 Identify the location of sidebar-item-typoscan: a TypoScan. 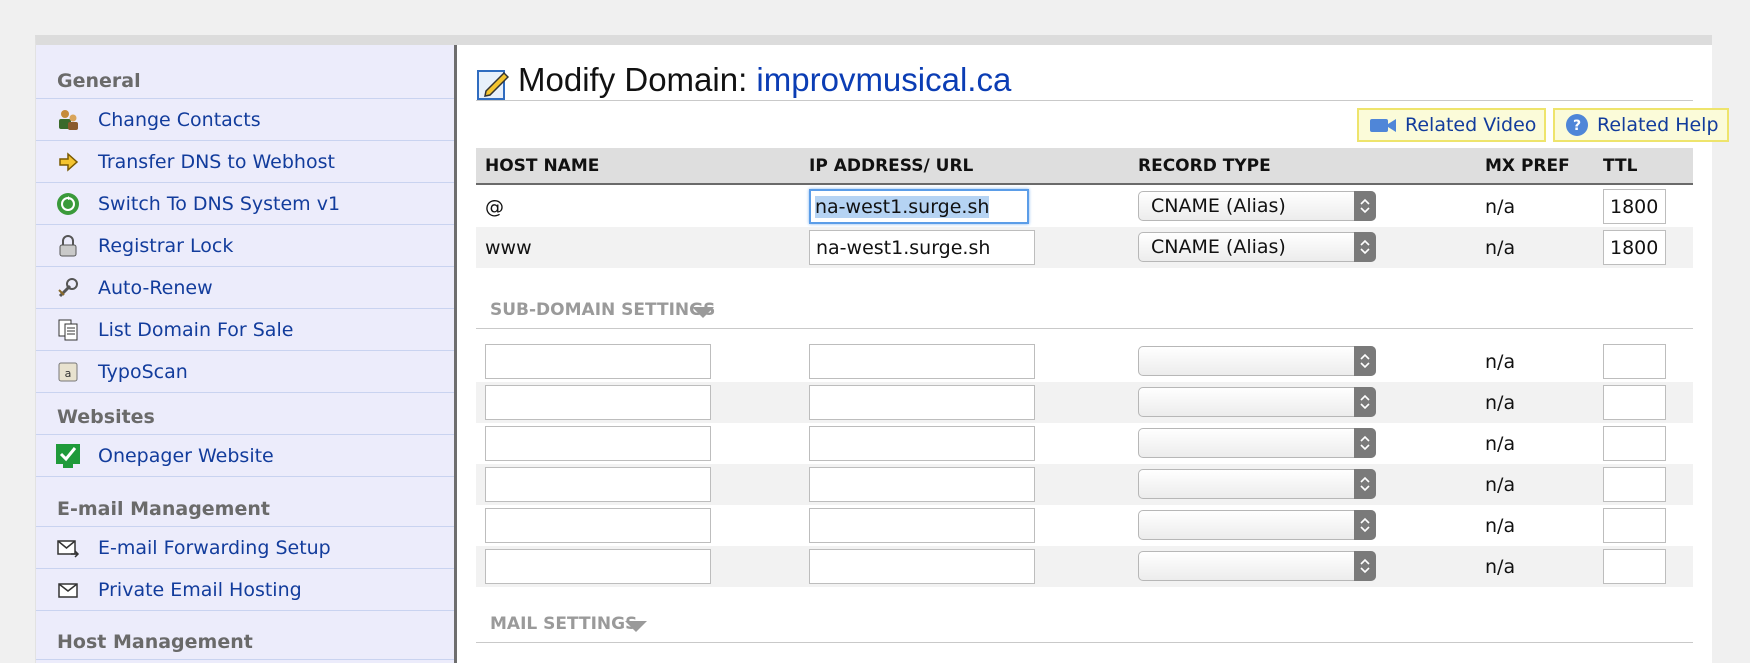
(245, 371).